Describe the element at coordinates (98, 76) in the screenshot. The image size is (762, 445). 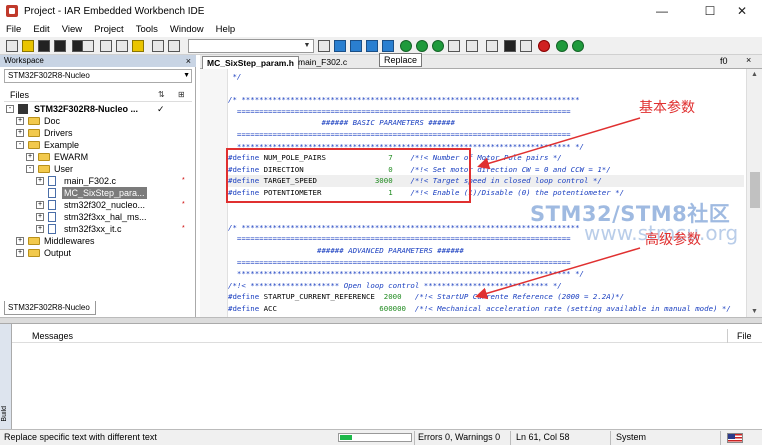
I see `configuration-select: STM32F302R8-Nucleo ▼` at that location.